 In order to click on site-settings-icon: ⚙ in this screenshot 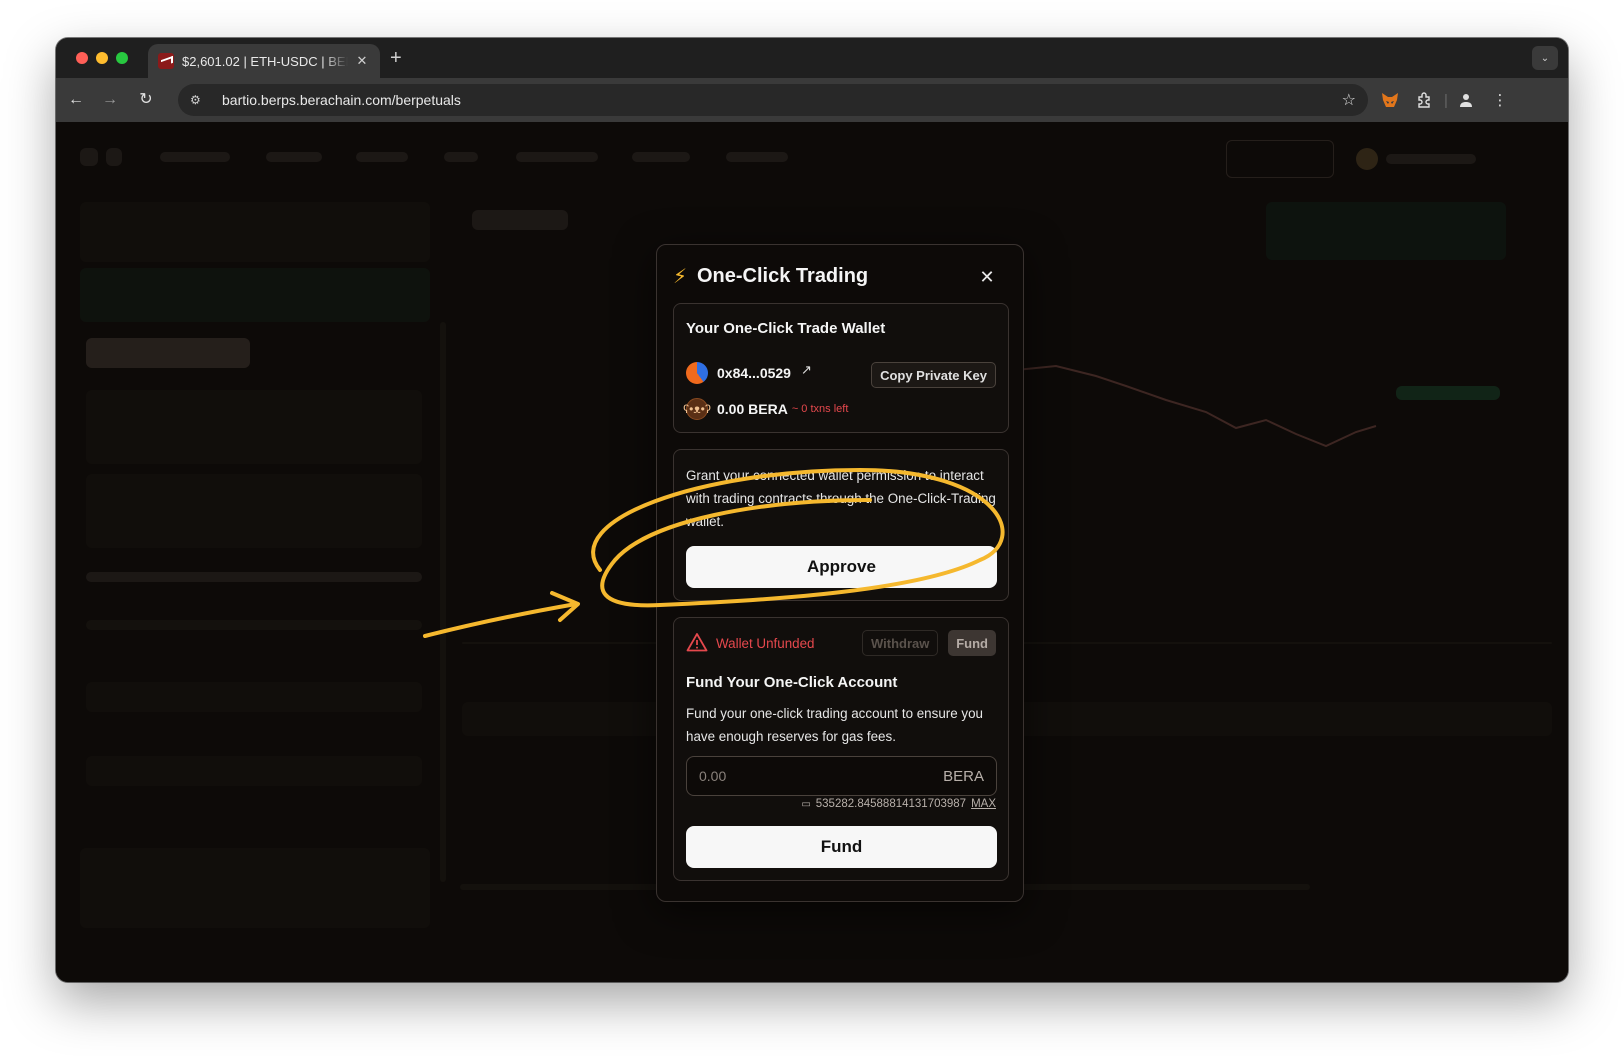, I will do `click(199, 100)`.